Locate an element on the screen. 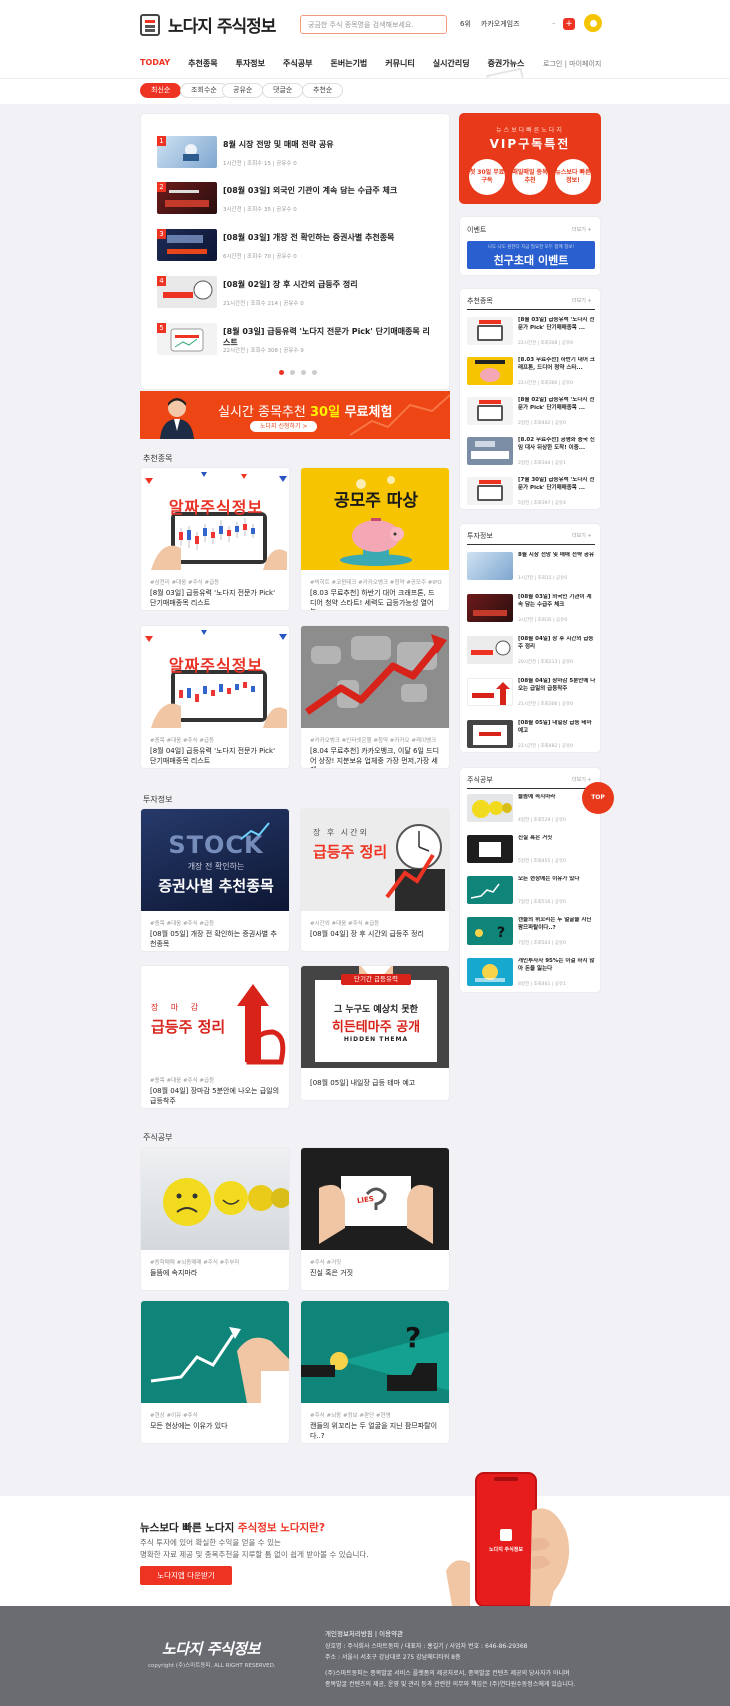 The height and width of the screenshot is (1706, 730). carousel-dots is located at coordinates (298, 372).